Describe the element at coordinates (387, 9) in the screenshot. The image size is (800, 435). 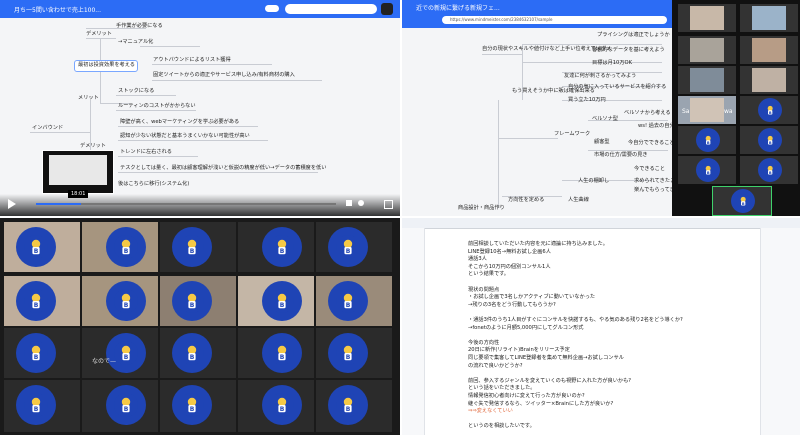
I see `mic-icon` at that location.